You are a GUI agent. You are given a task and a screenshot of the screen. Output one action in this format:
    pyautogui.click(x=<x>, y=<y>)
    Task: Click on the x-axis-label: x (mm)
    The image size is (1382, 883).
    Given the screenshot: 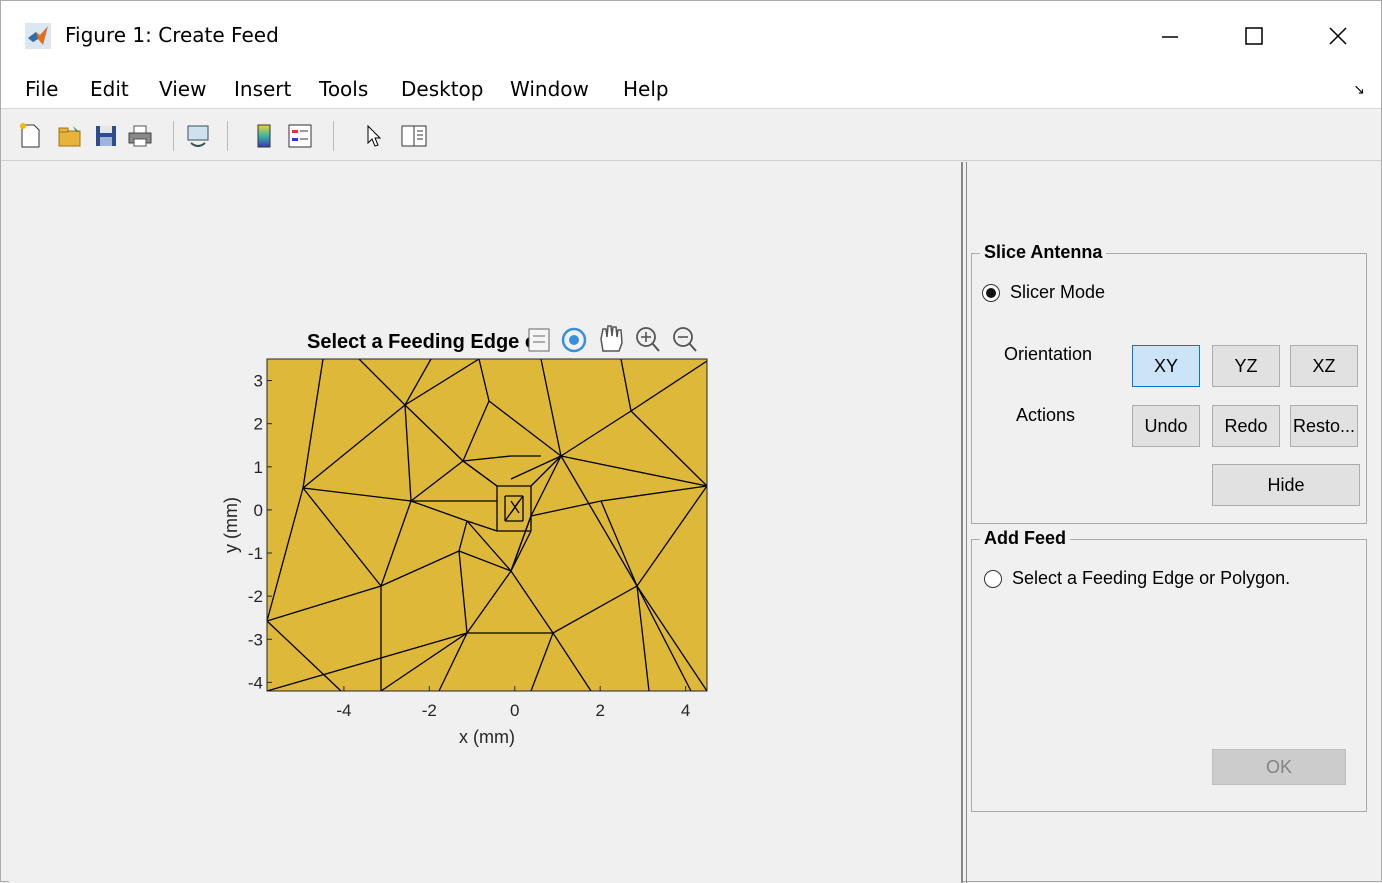 What is the action you would take?
    pyautogui.click(x=487, y=737)
    